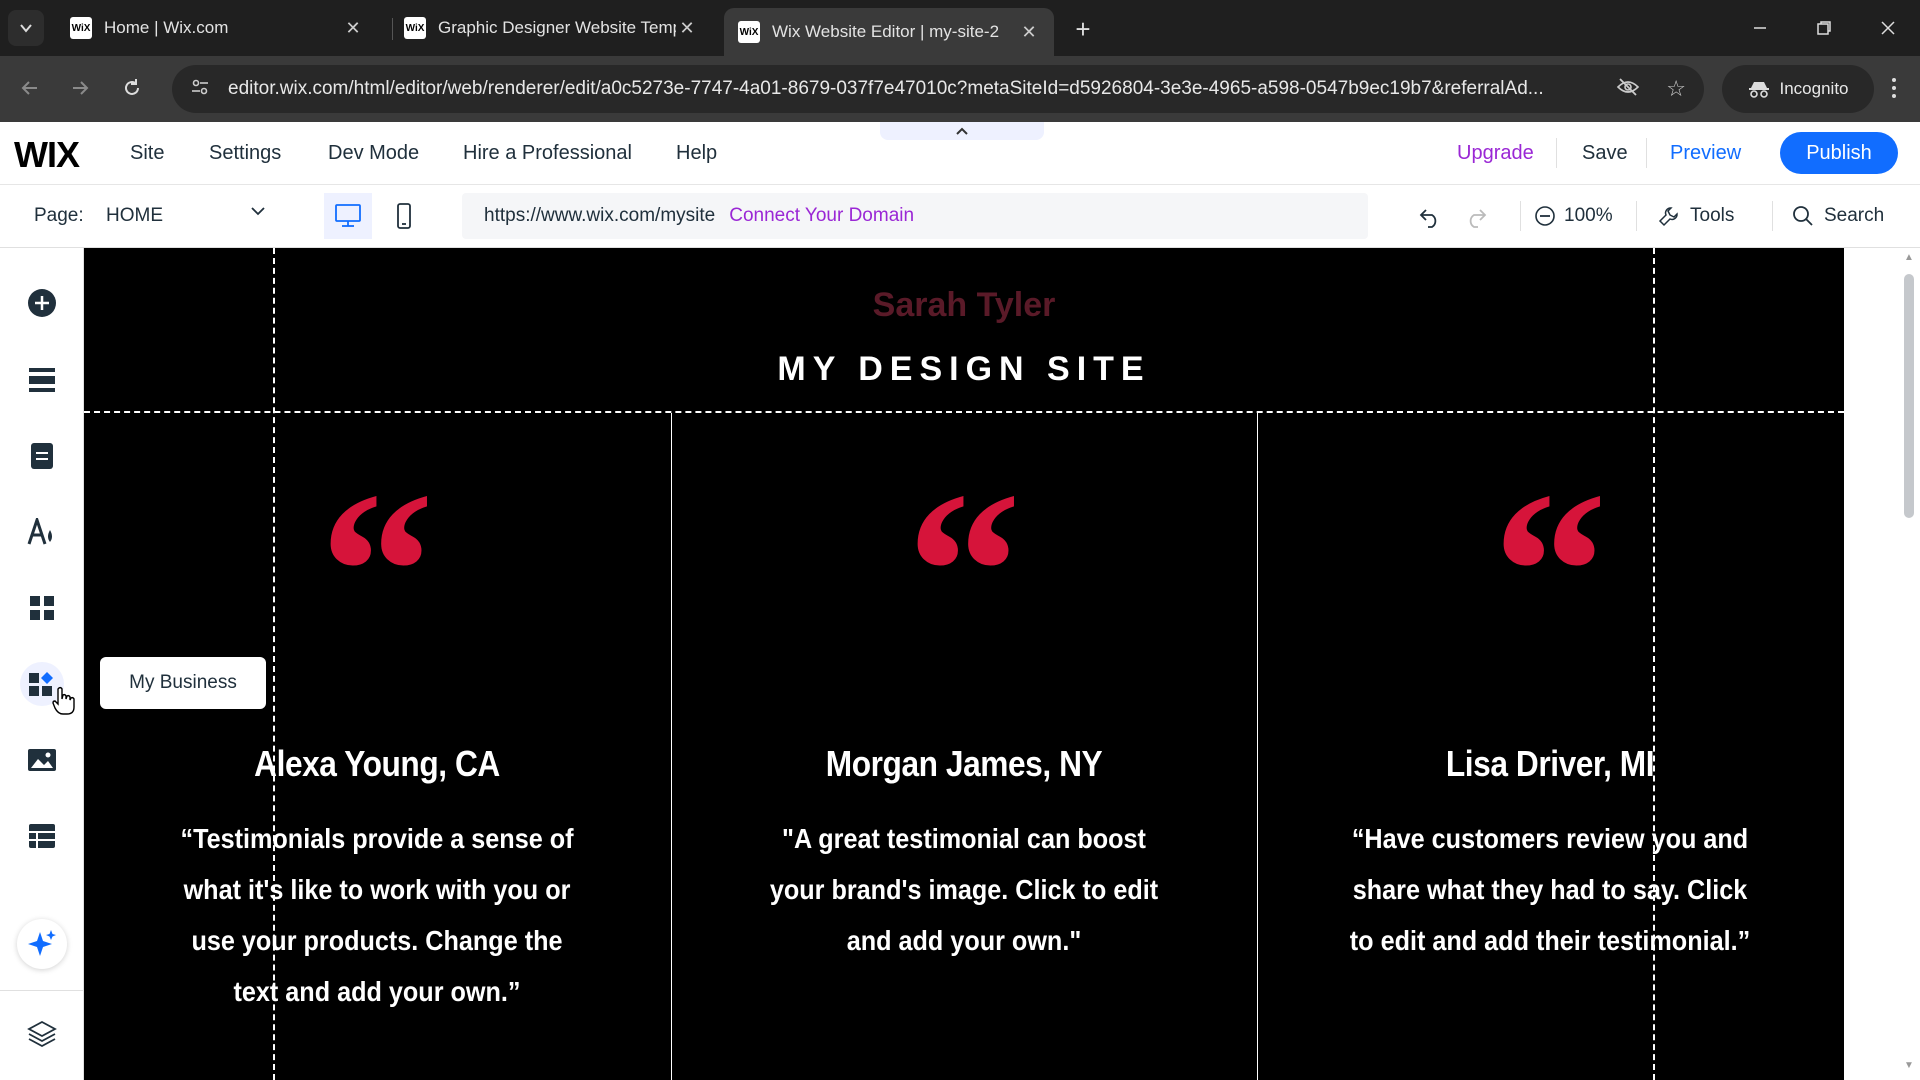 The width and height of the screenshot is (1920, 1080). Describe the element at coordinates (964, 305) in the screenshot. I see `site-owner-name: Sarah Tyler` at that location.